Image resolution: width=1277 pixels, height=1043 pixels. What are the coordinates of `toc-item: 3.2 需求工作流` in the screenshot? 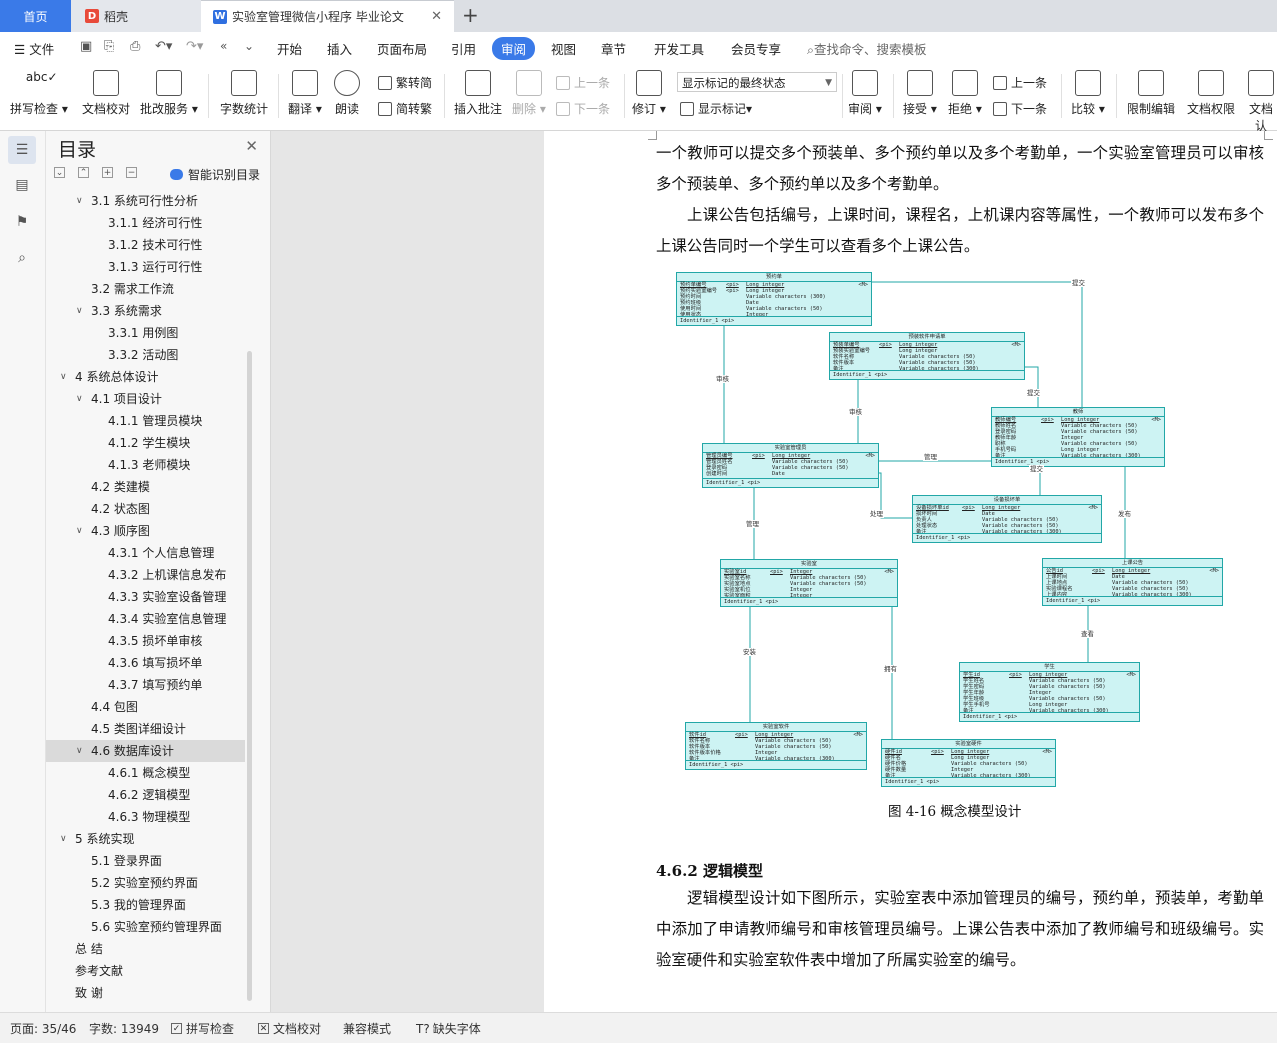 It's located at (145, 289).